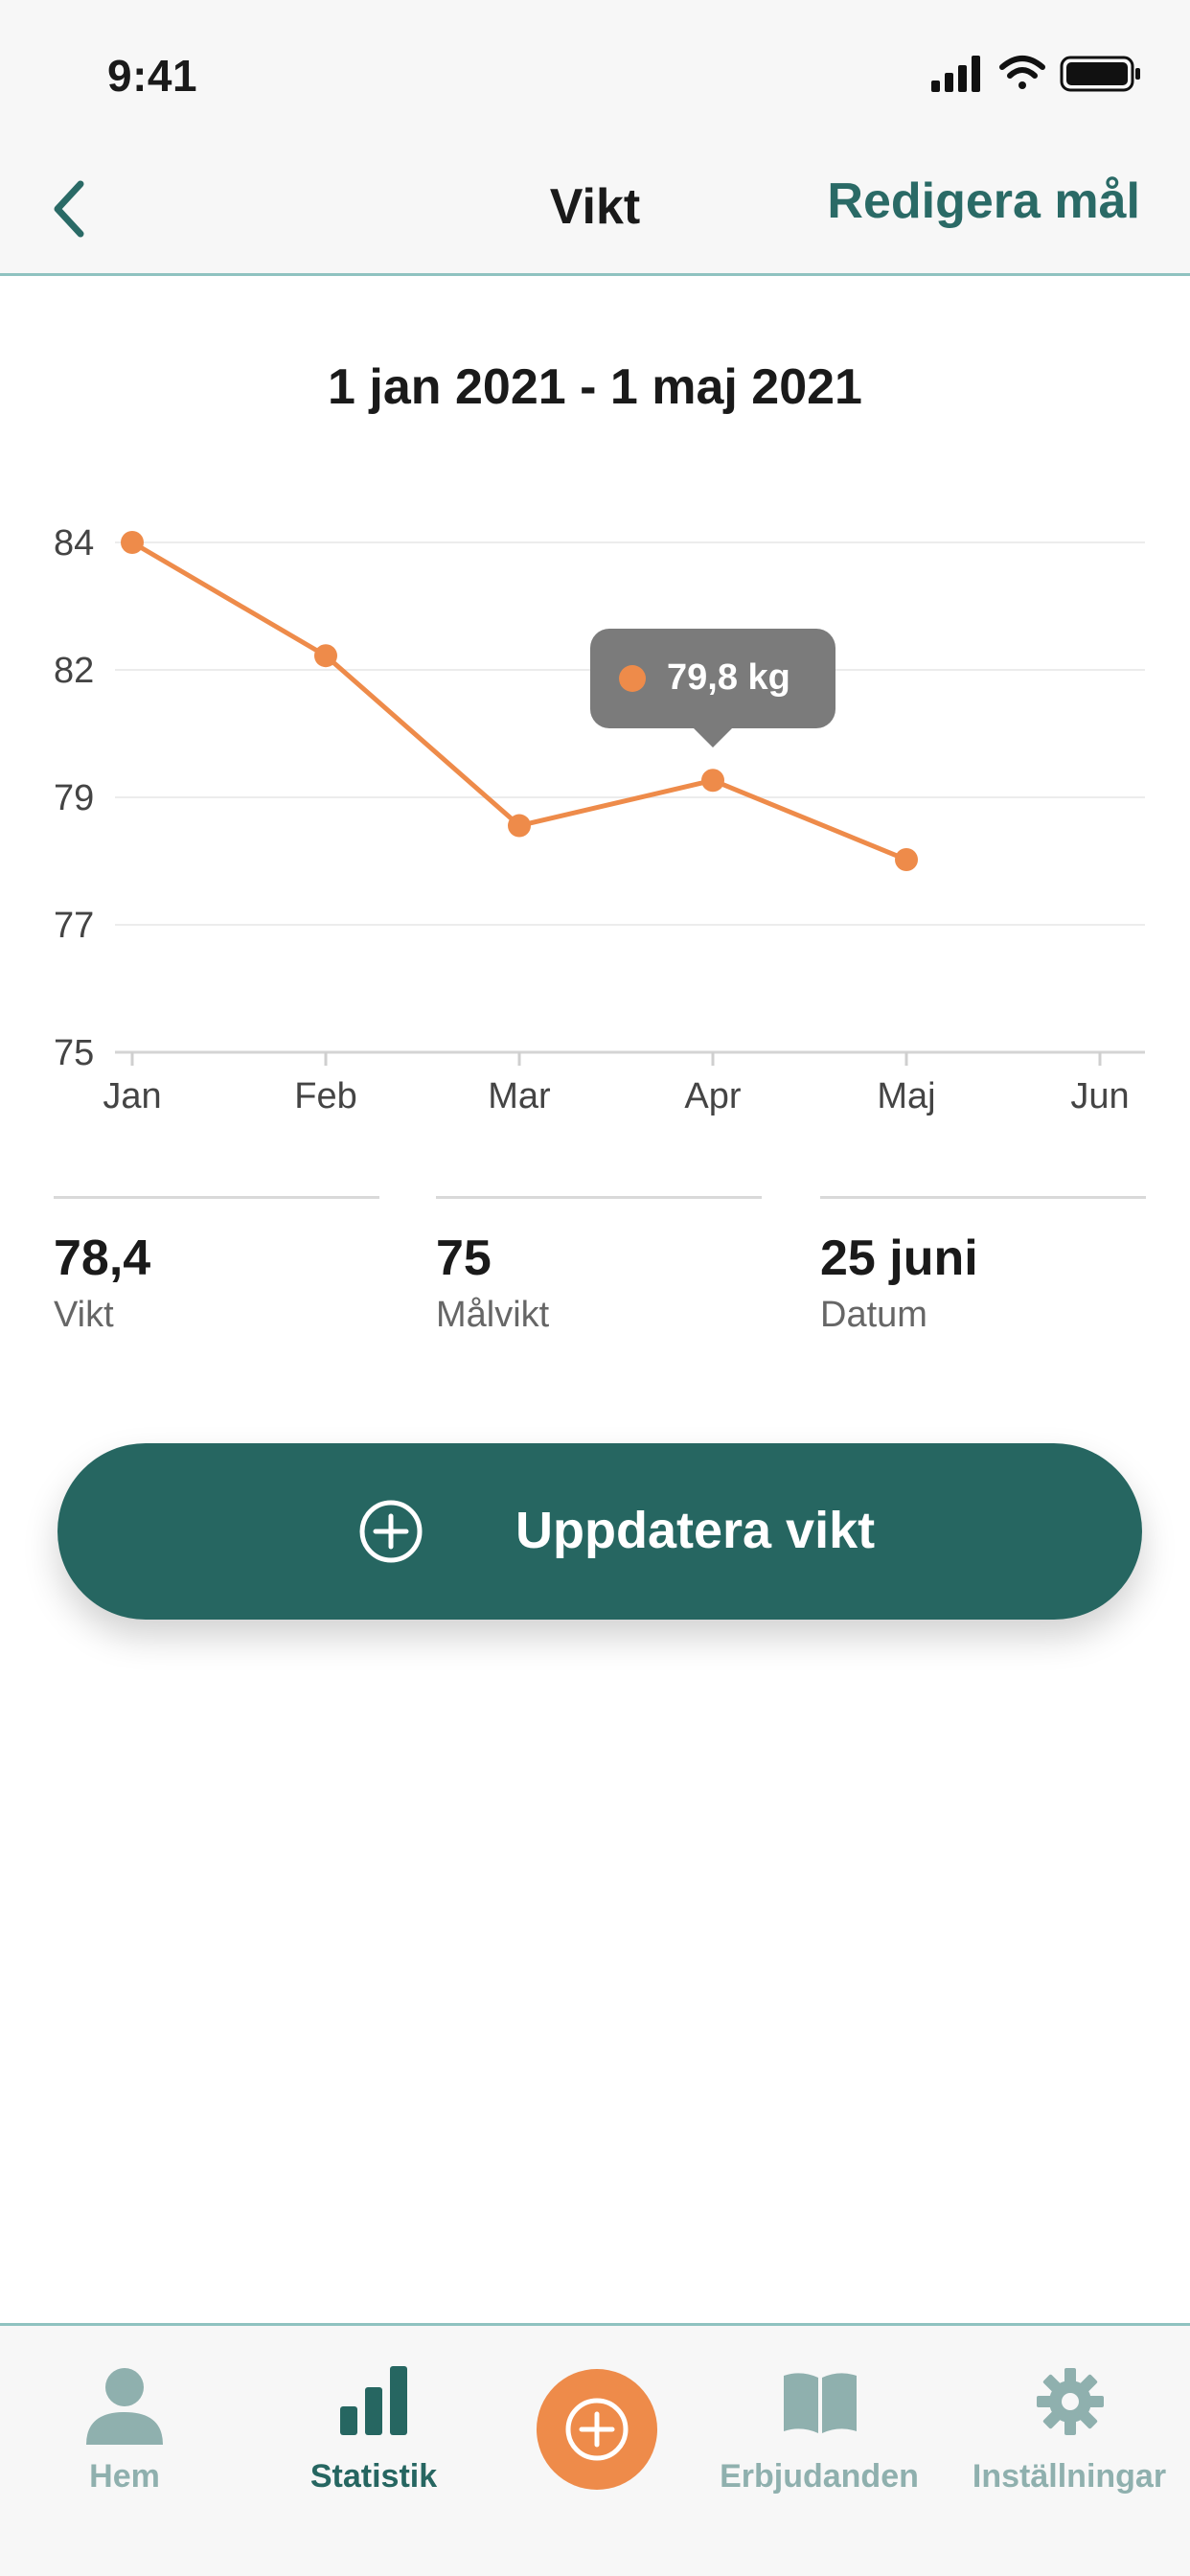  I want to click on add-button, so click(597, 2429).